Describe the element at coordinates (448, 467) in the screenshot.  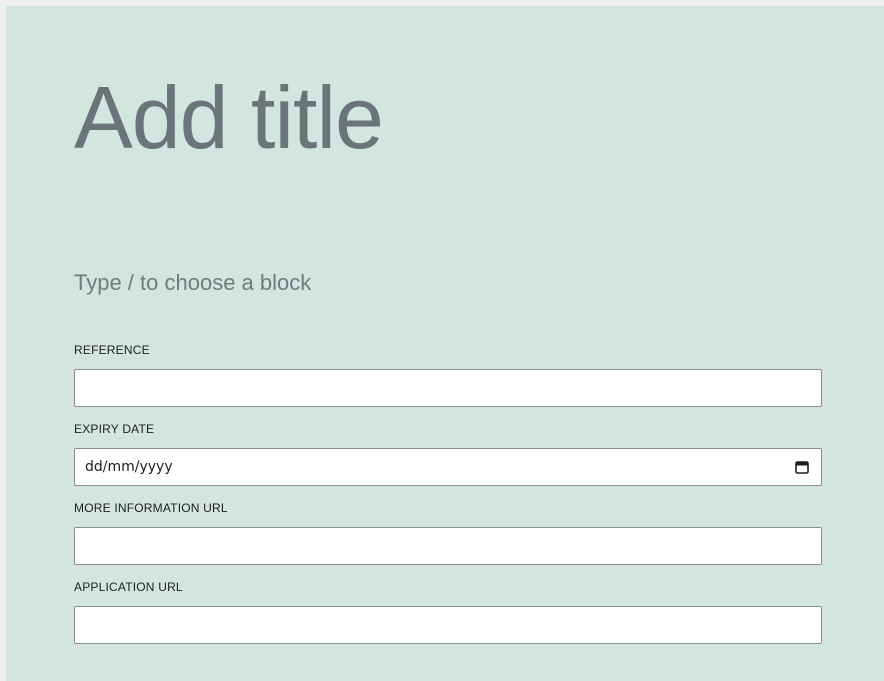
I see `expiry-date-input: dd/mm/yyyy` at that location.